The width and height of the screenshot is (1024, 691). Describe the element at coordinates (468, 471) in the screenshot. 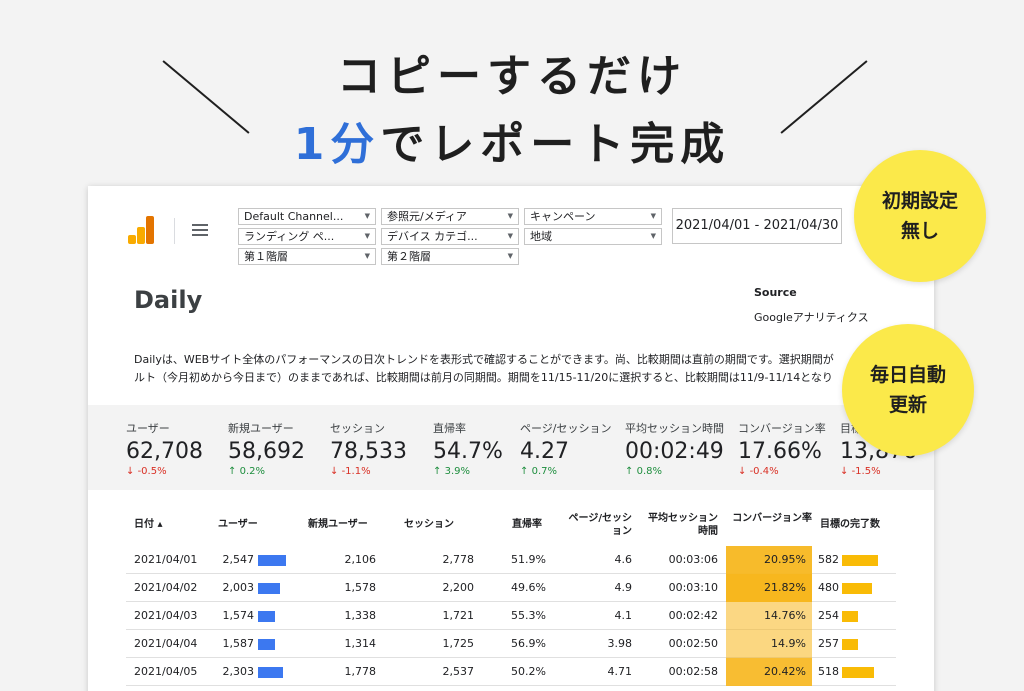

I see `kpi-delta: ↑ 3.9%` at that location.